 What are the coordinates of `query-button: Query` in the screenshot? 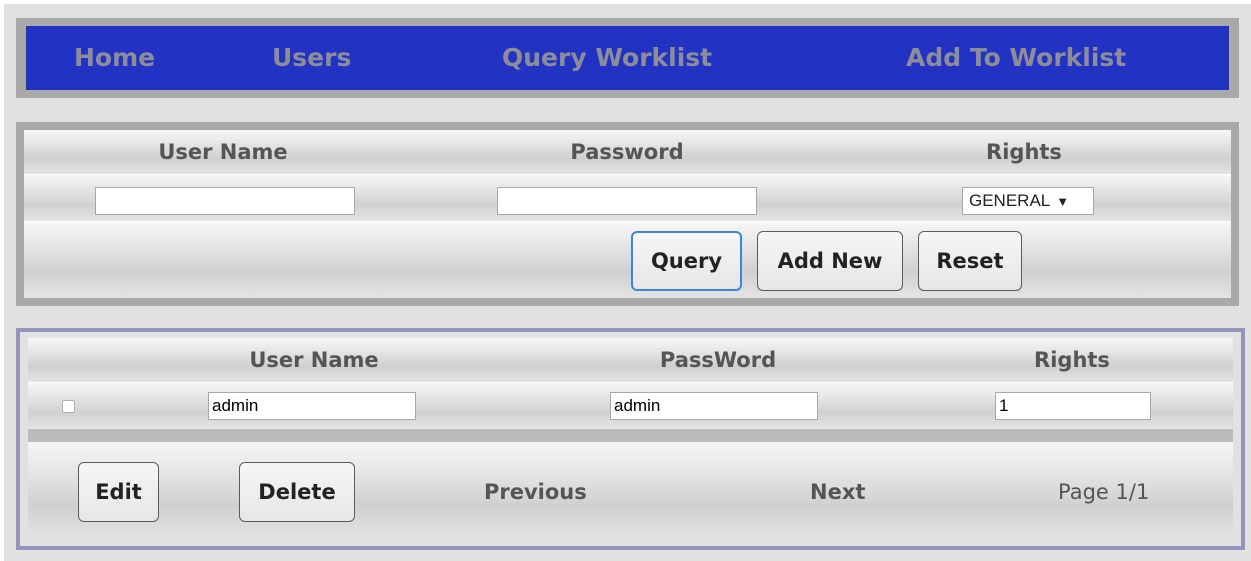 It's located at (686, 261).